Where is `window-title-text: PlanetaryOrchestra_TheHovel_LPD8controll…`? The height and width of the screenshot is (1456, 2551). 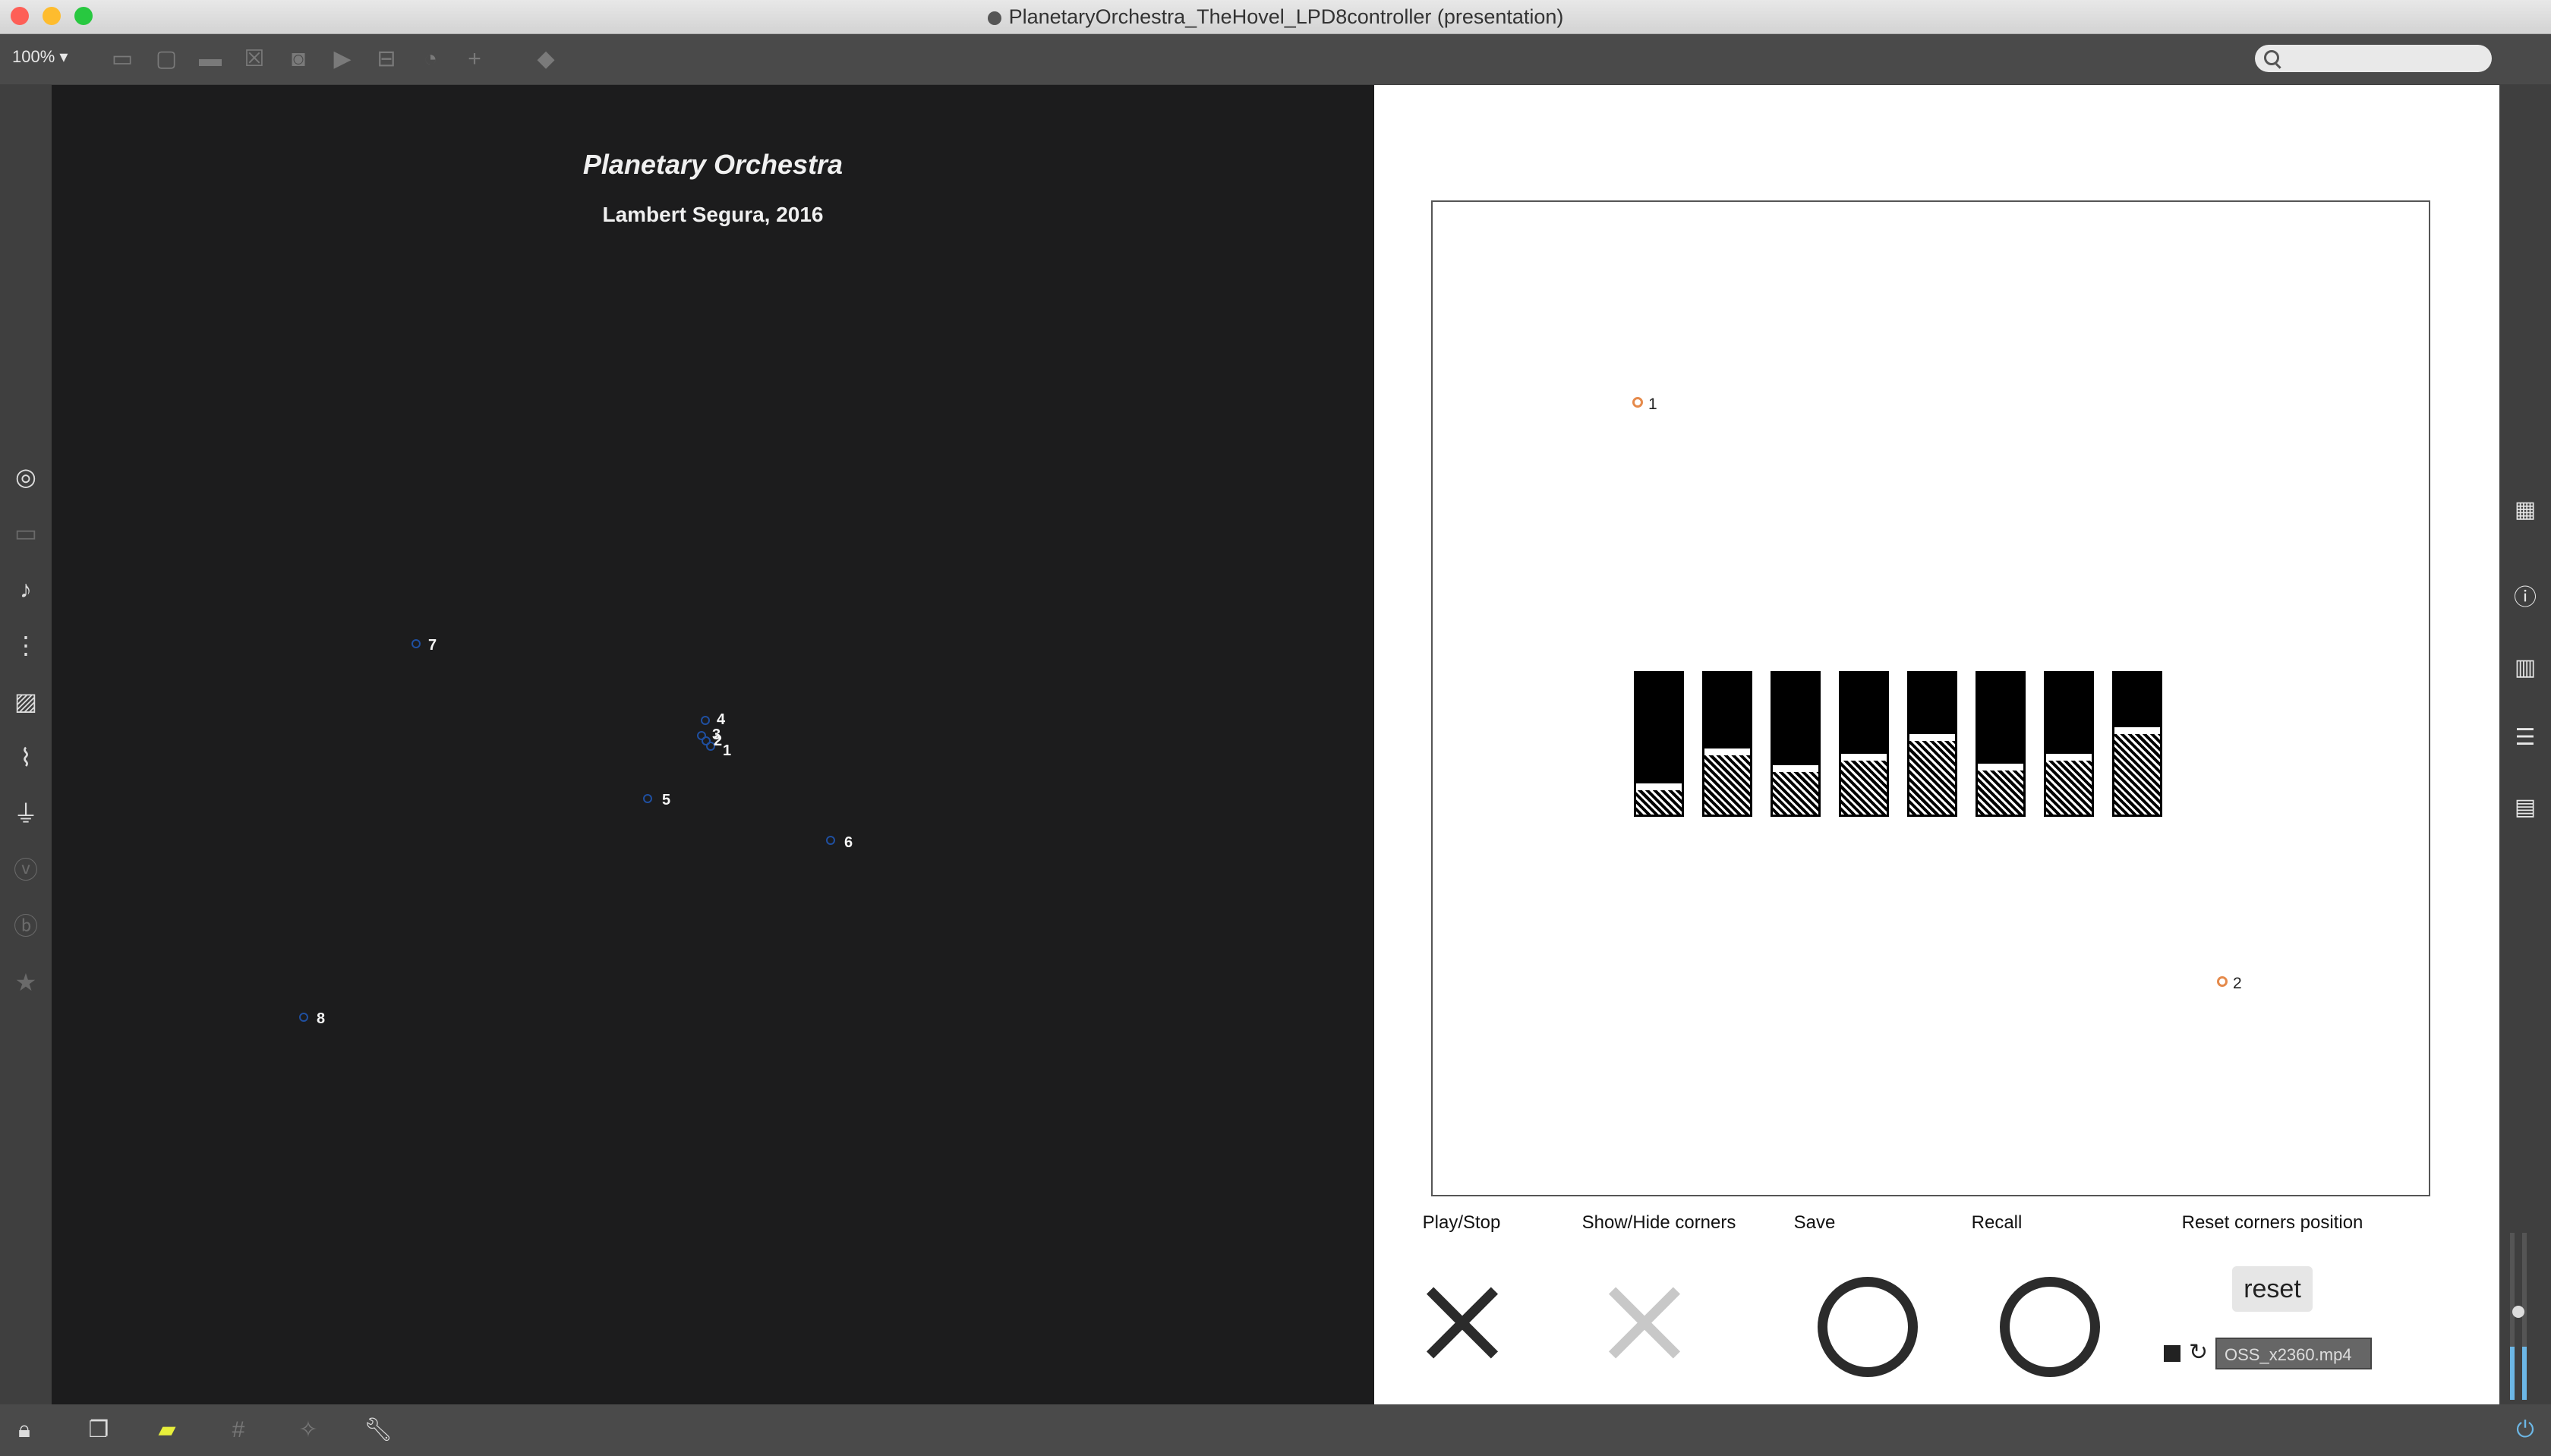
window-title-text: PlanetaryOrchestra_TheHovel_LPD8controll… is located at coordinates (1286, 16).